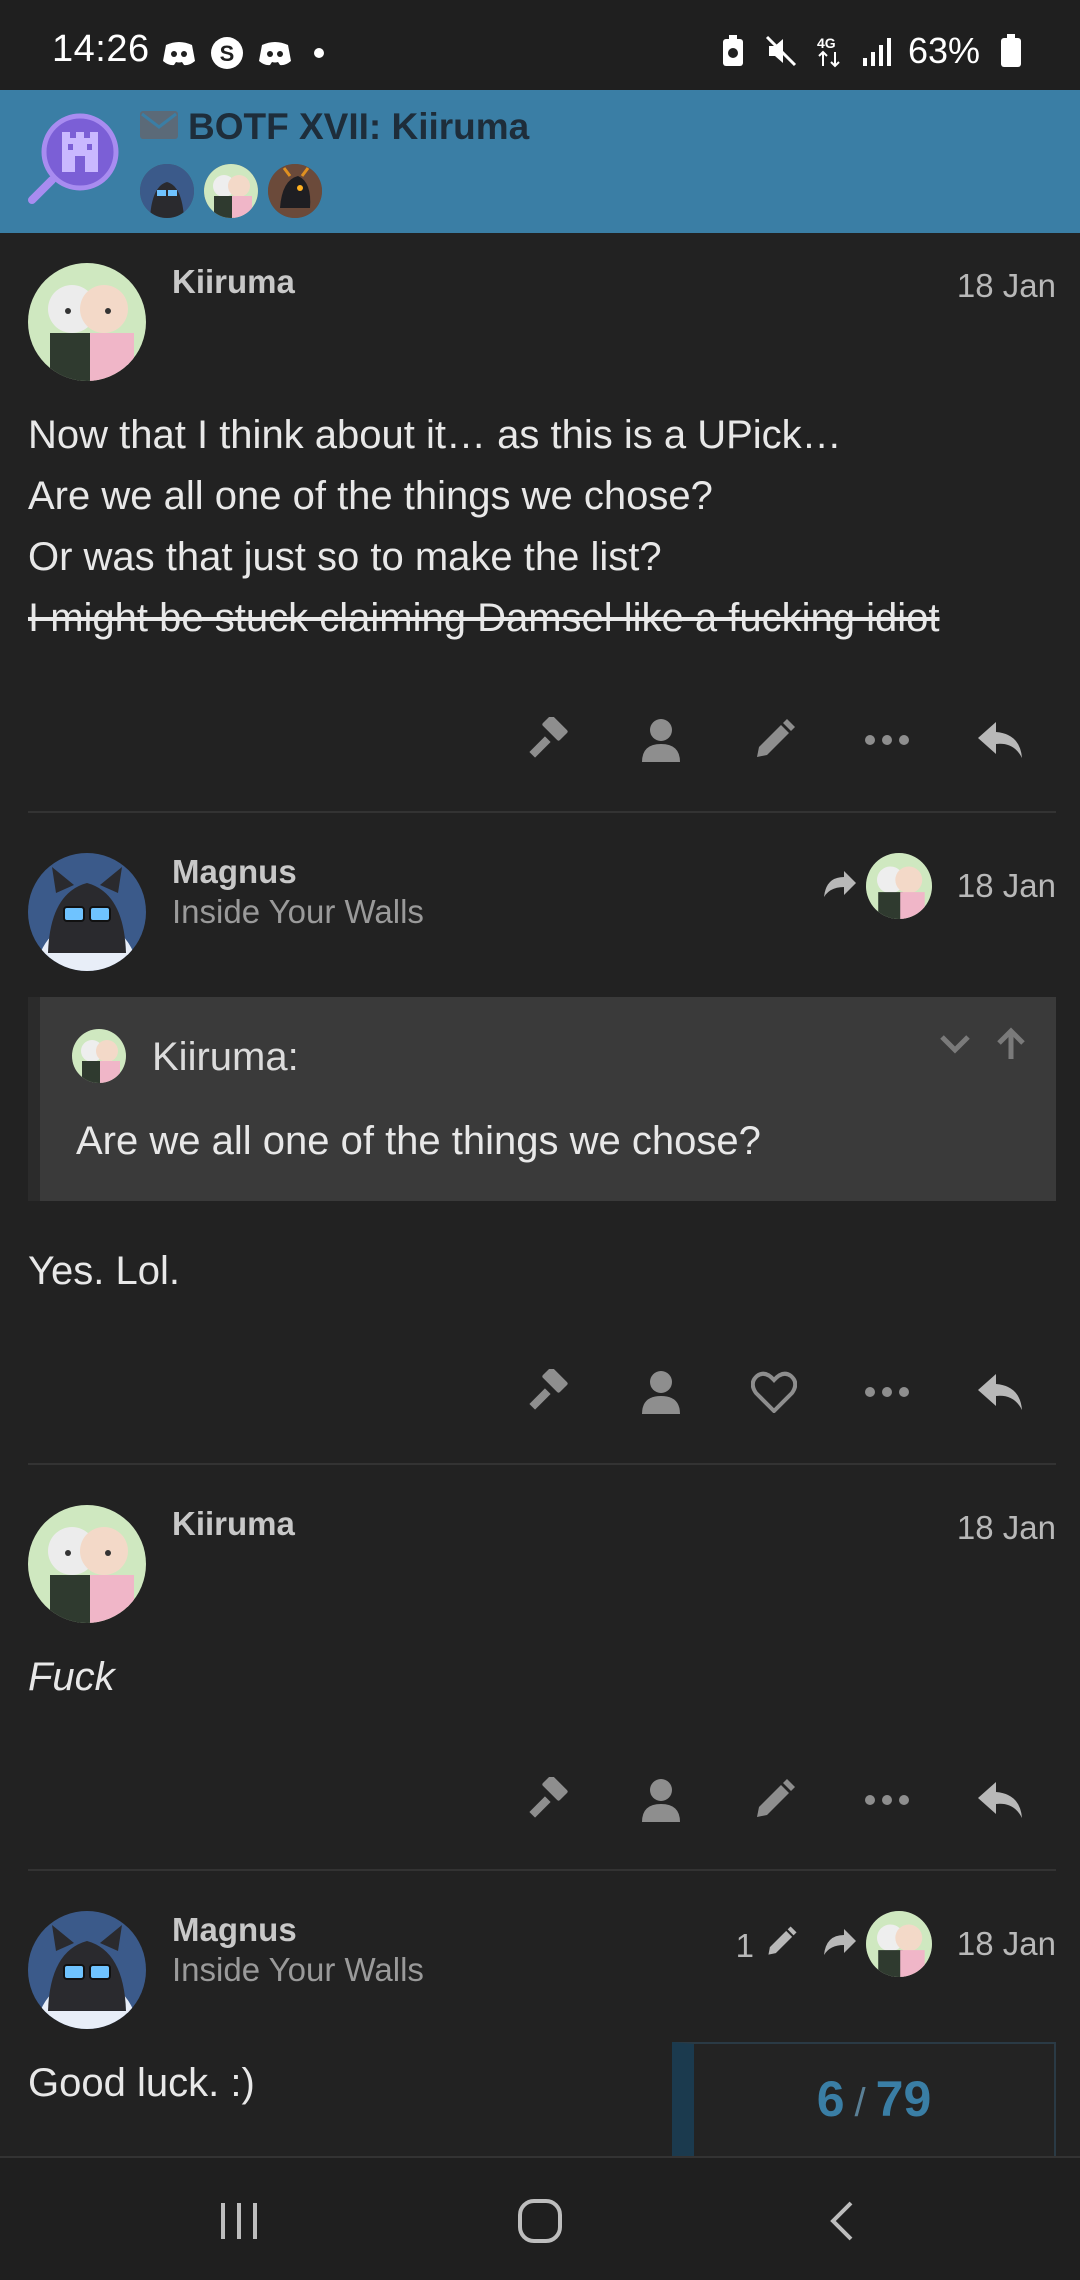  I want to click on s-icon: S, so click(227, 53).